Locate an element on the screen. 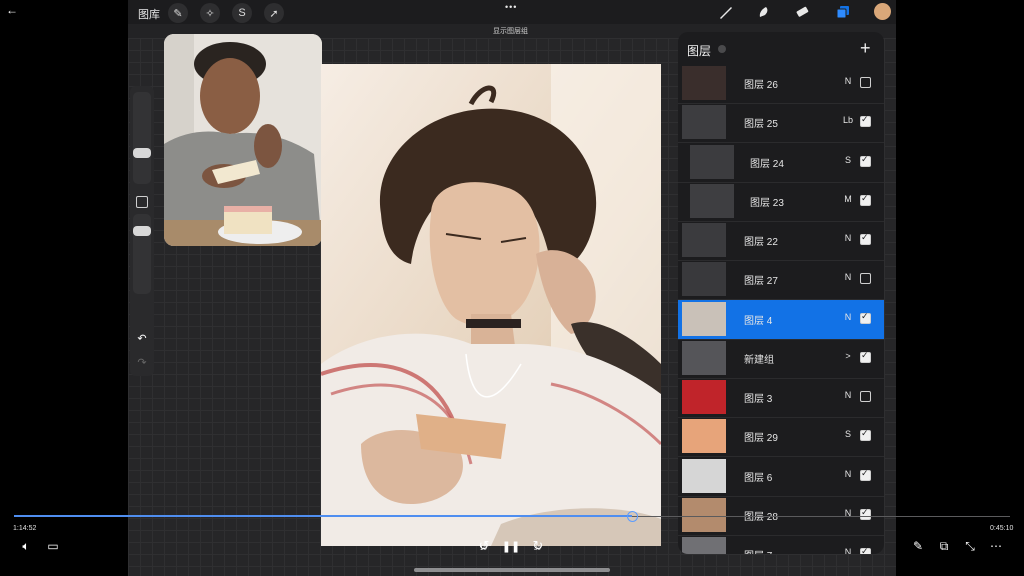  layer-name: 图层 24 is located at coordinates (767, 162).